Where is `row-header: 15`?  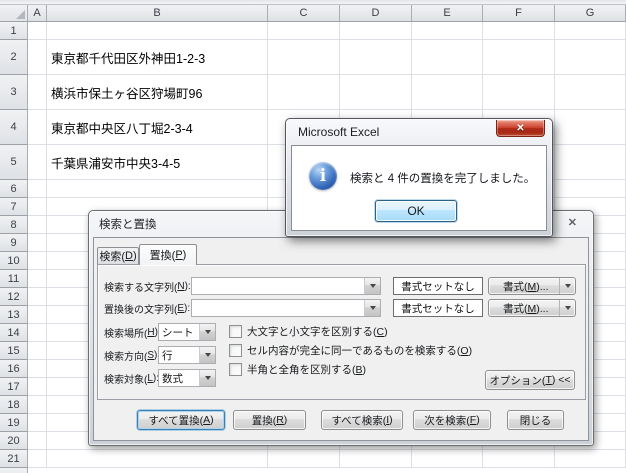
row-header: 15 is located at coordinates (14, 351).